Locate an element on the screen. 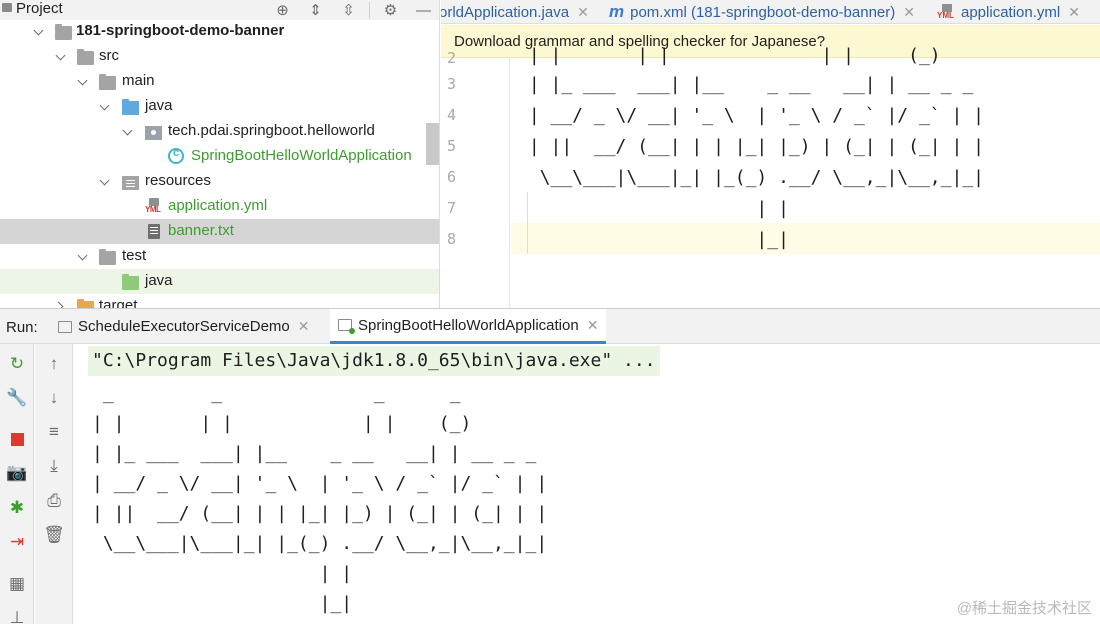 Image resolution: width=1100 pixels, height=624 pixels. tree-item-test: test is located at coordinates (219, 256).